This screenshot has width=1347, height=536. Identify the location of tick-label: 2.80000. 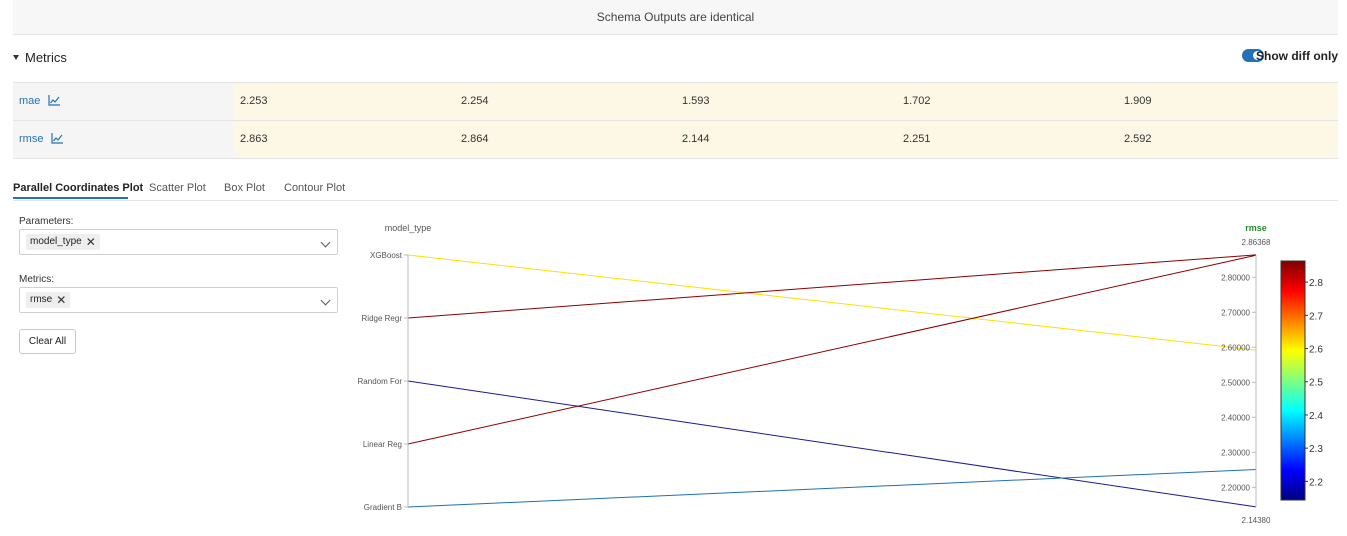
(1235, 277).